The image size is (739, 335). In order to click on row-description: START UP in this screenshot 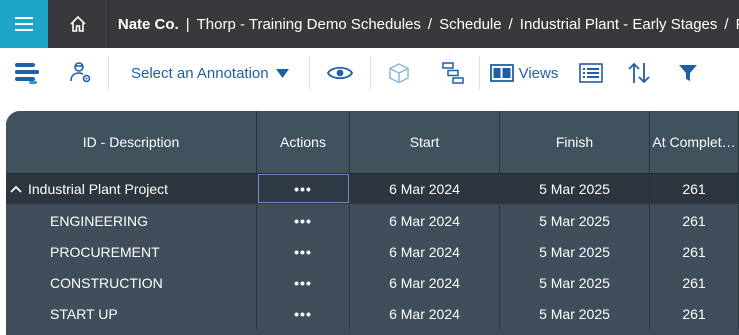, I will do `click(131, 313)`.